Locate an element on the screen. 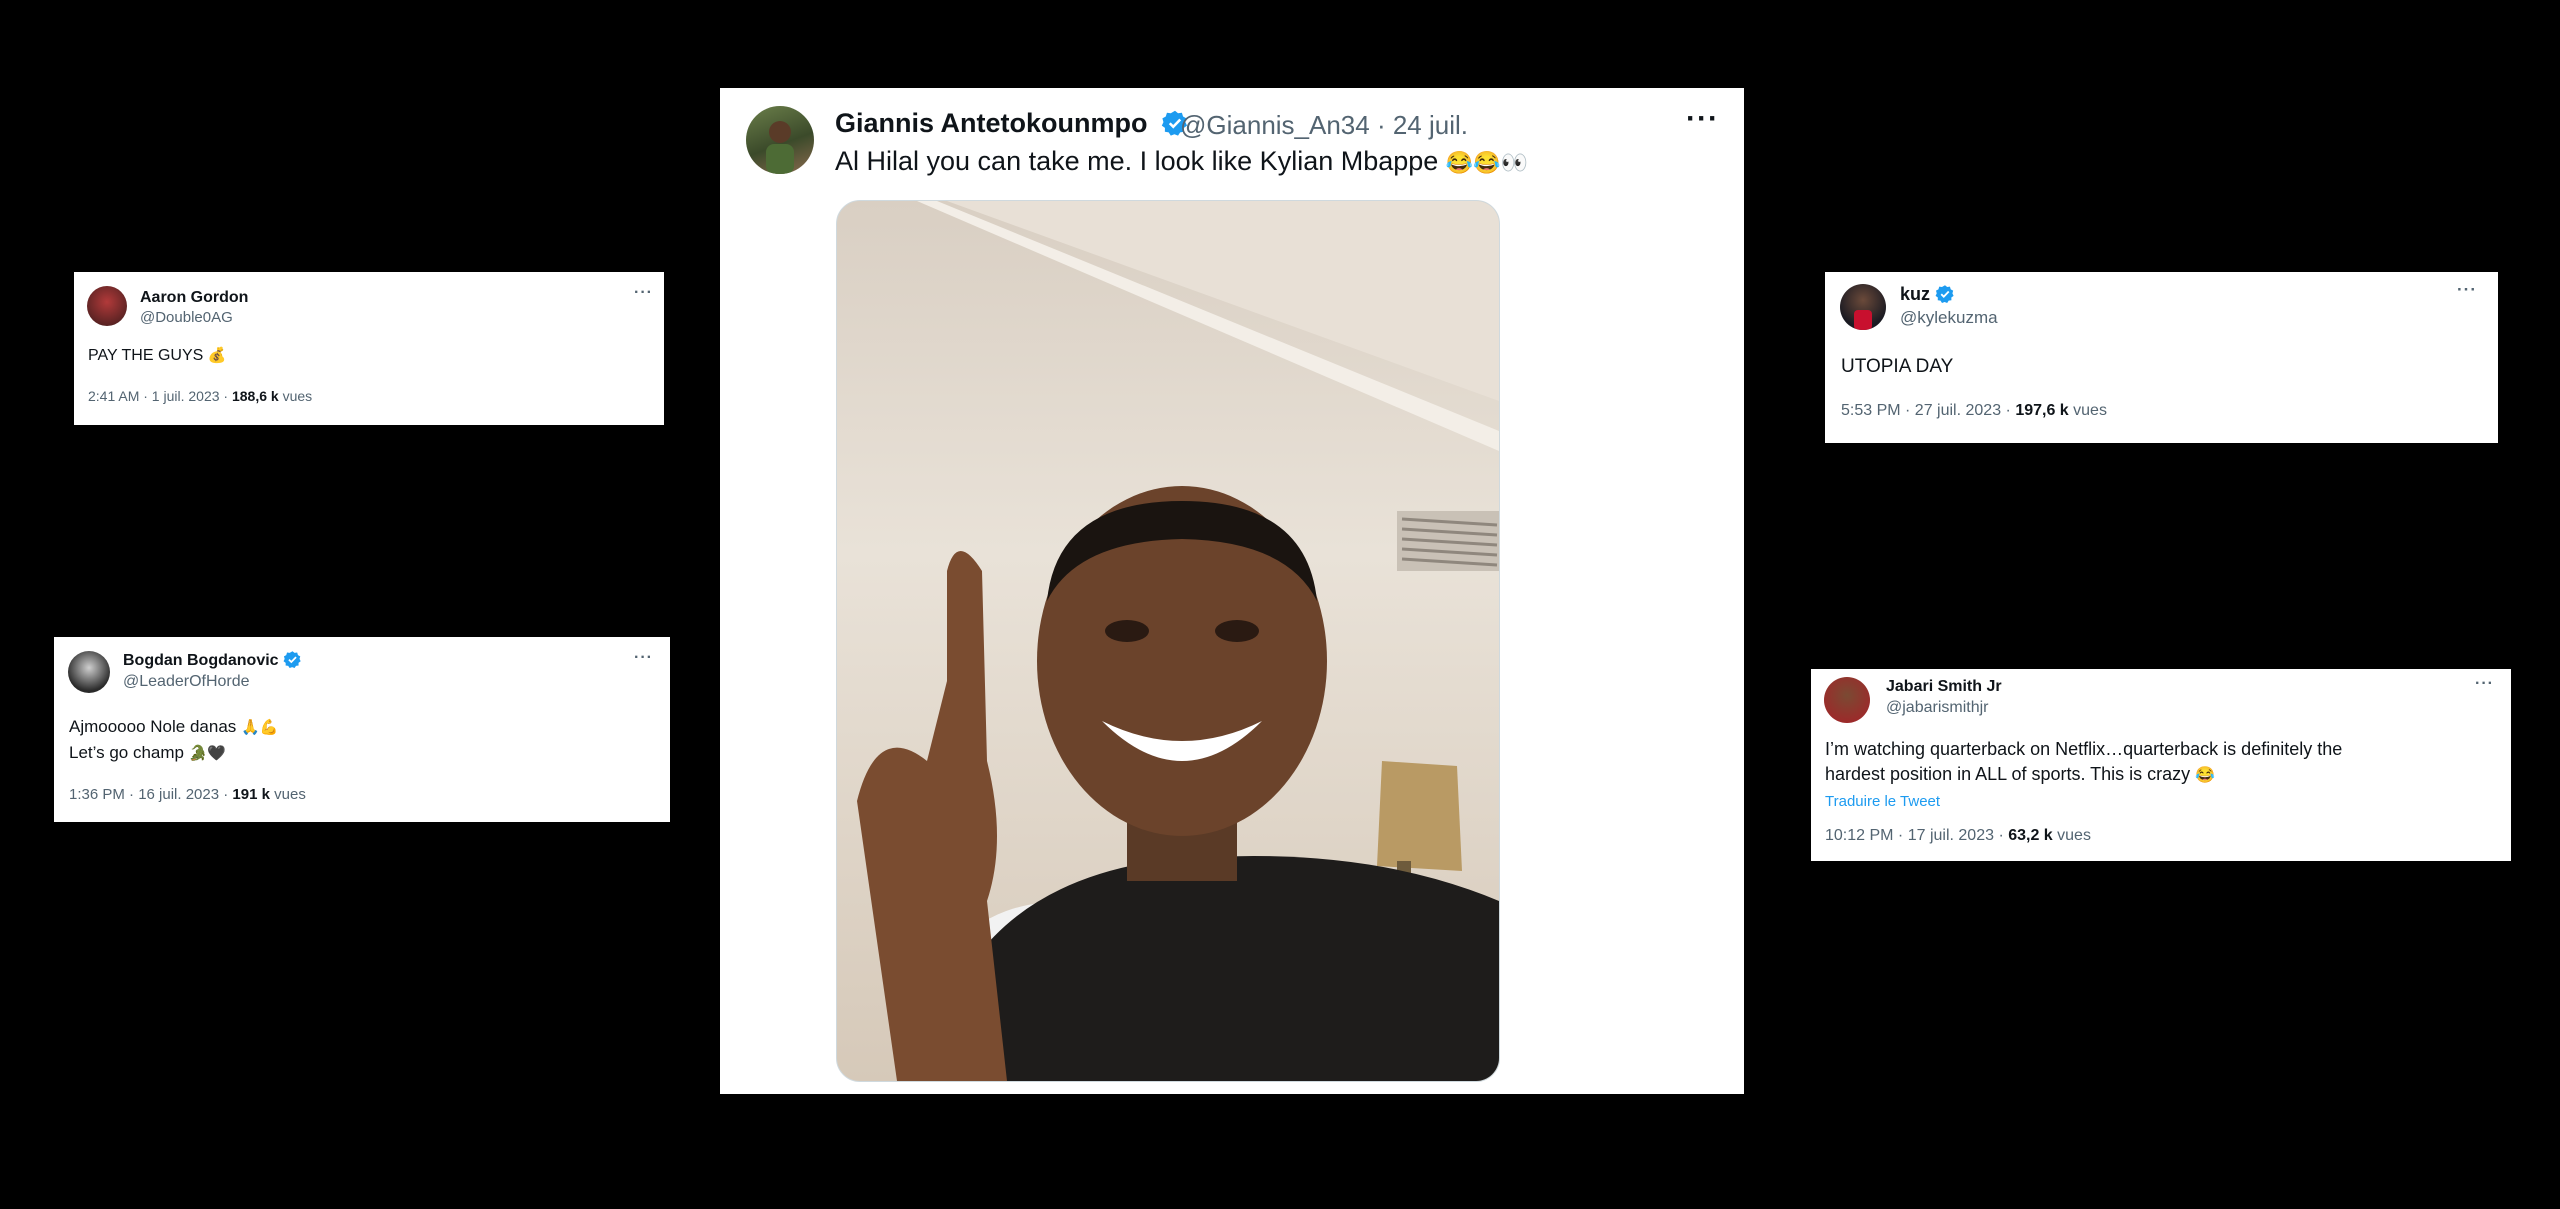 The image size is (2560, 1209). author-handle-and-date: @Giannis_An34 · 24 juil. is located at coordinates (1324, 125).